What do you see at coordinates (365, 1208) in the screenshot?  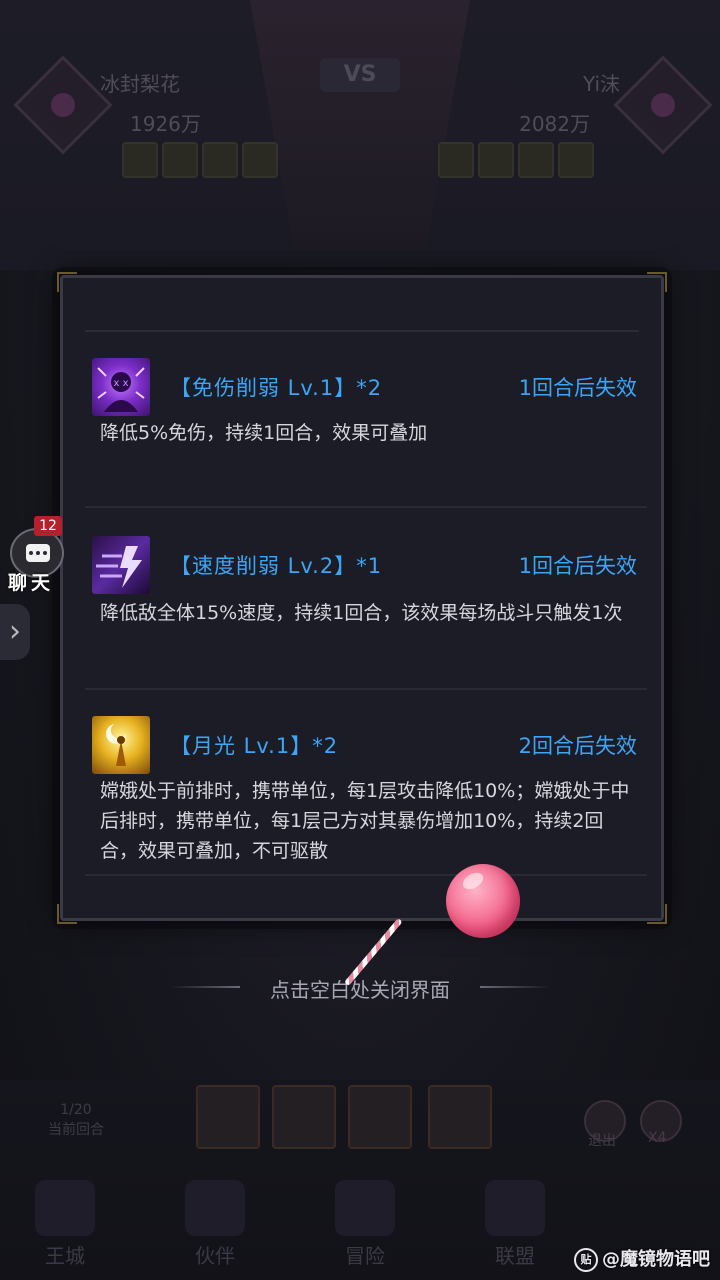 I see `adventure-icon` at bounding box center [365, 1208].